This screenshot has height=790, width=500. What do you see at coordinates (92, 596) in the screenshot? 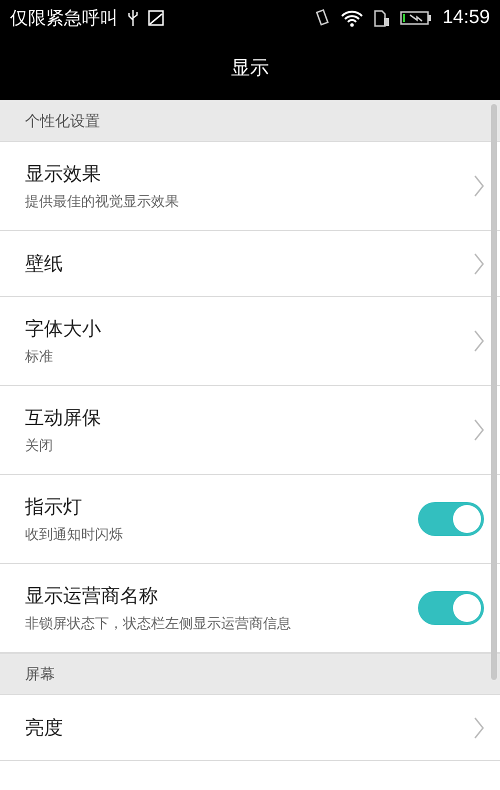
I see `setting-title: 显示运营商名称` at bounding box center [92, 596].